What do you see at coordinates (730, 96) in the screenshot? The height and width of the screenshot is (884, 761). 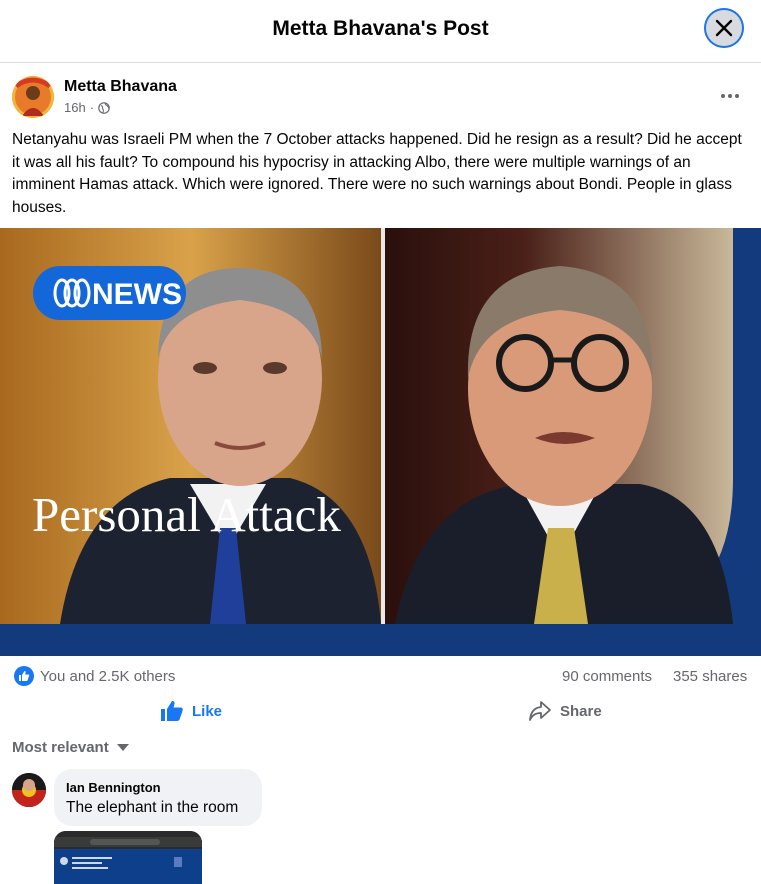 I see `more-options-button` at bounding box center [730, 96].